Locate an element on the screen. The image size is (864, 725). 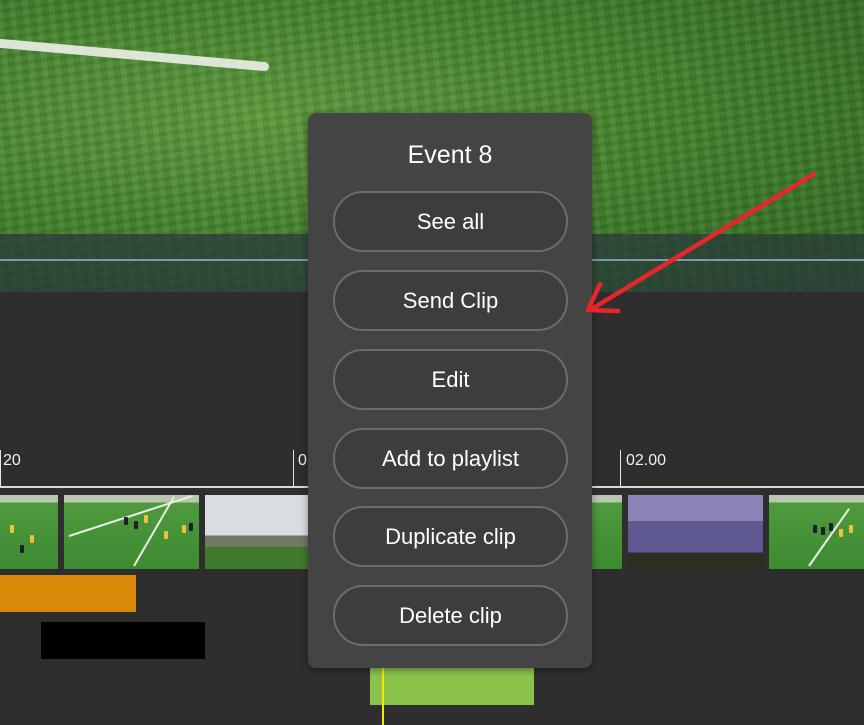
playhead is located at coordinates (383, 696).